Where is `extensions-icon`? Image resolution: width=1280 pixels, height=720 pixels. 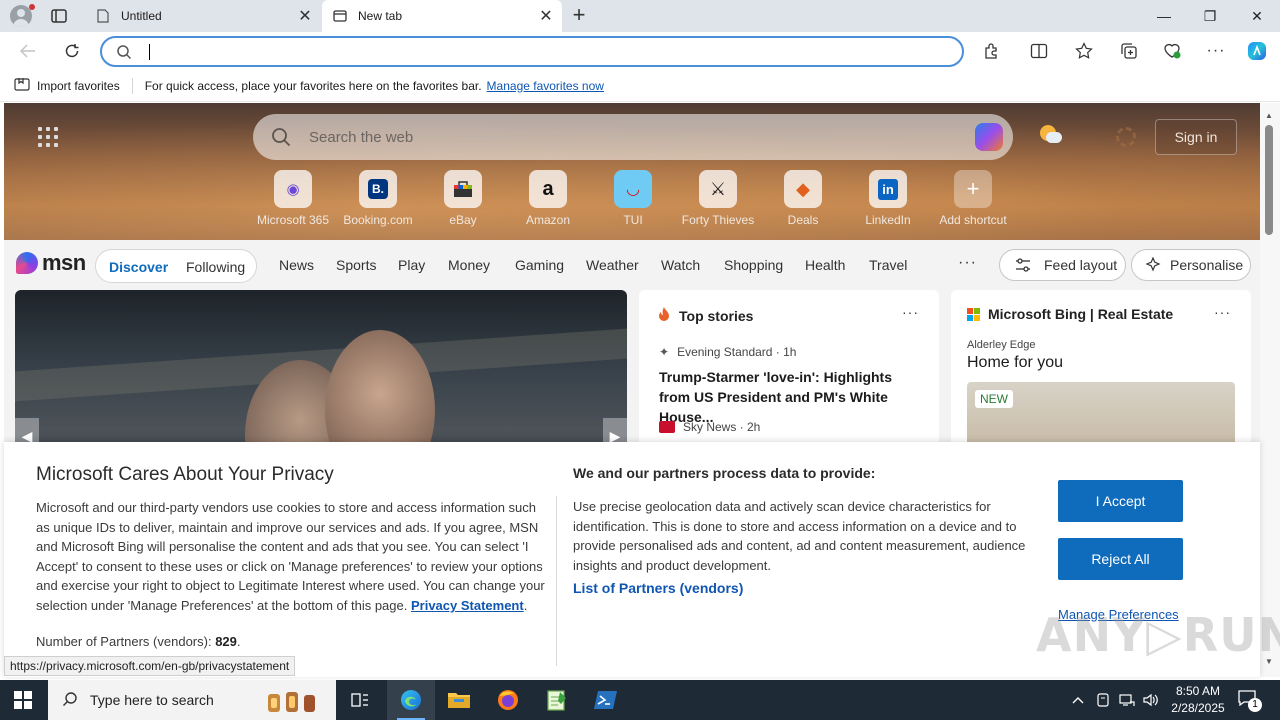
extensions-icon is located at coordinates (991, 51).